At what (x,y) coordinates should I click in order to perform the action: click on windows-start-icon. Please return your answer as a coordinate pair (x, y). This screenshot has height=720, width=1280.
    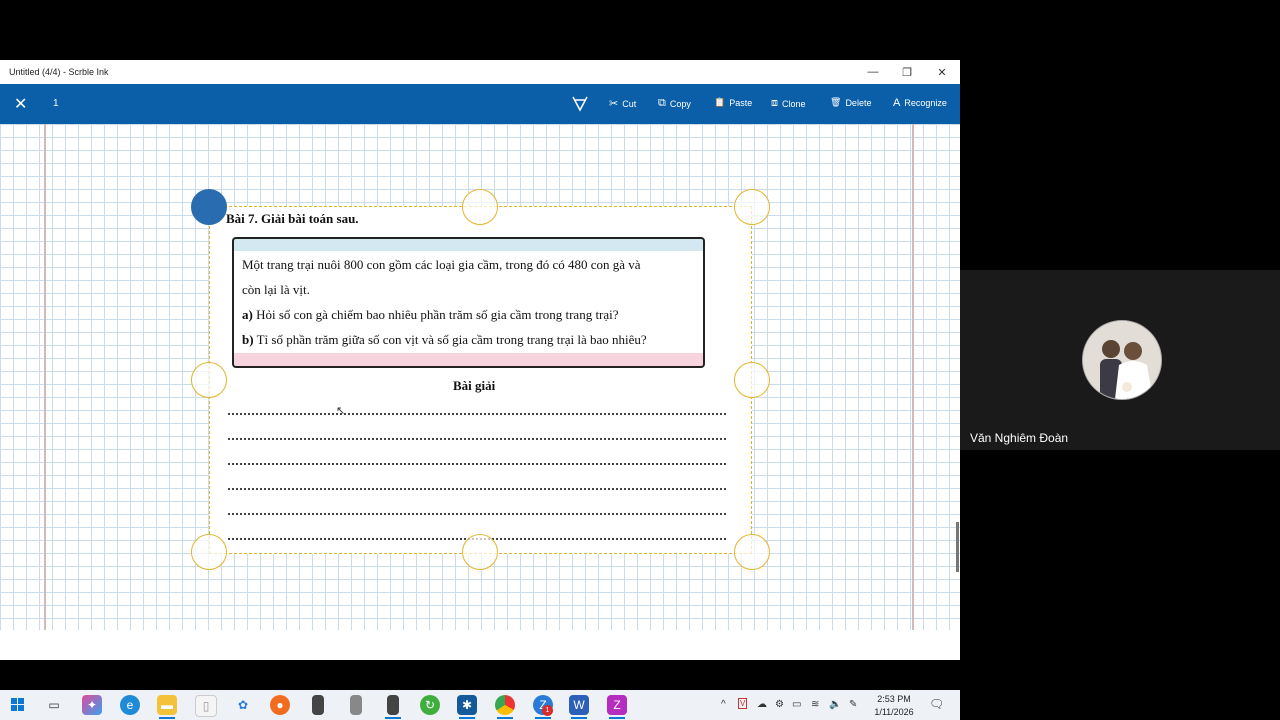
    Looking at the image, I should click on (18, 707).